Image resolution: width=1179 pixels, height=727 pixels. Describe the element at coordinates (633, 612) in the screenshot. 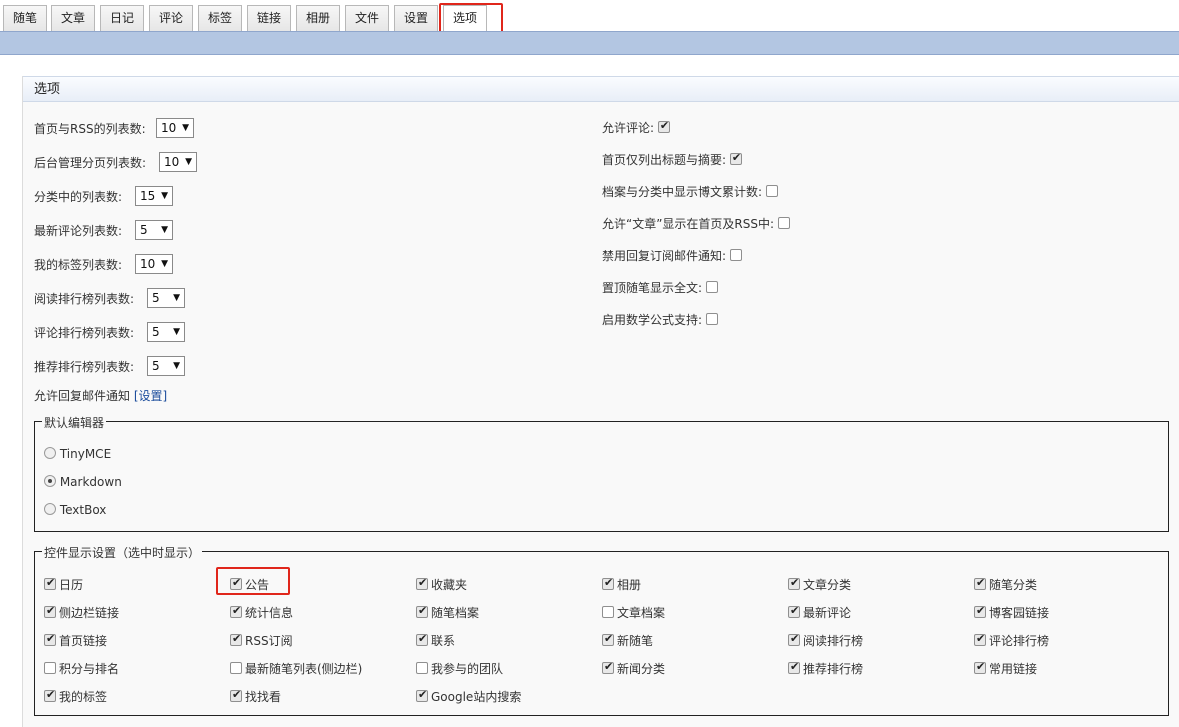

I see `widget-option: 文章档案` at that location.